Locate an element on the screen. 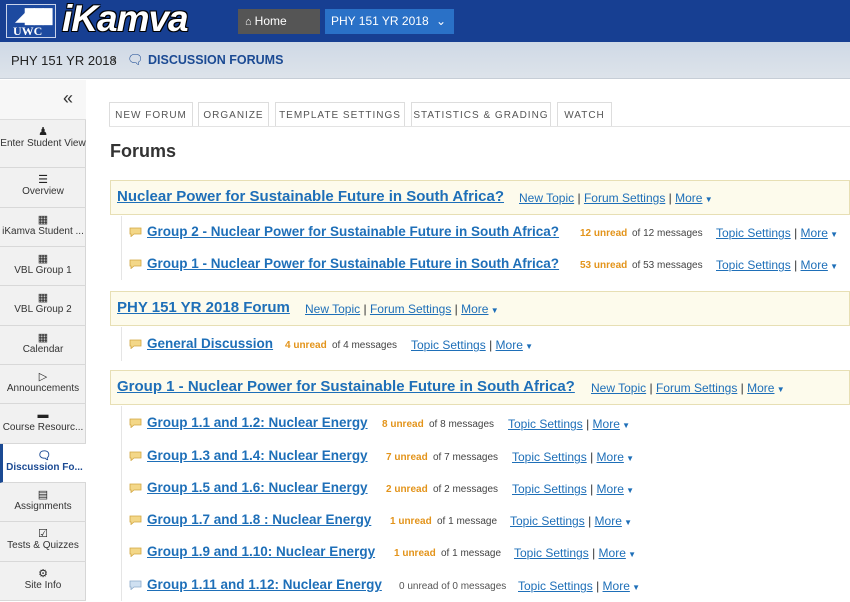 Image resolution: width=850 pixels, height=602 pixels. brand-name: iKamva is located at coordinates (125, 20).